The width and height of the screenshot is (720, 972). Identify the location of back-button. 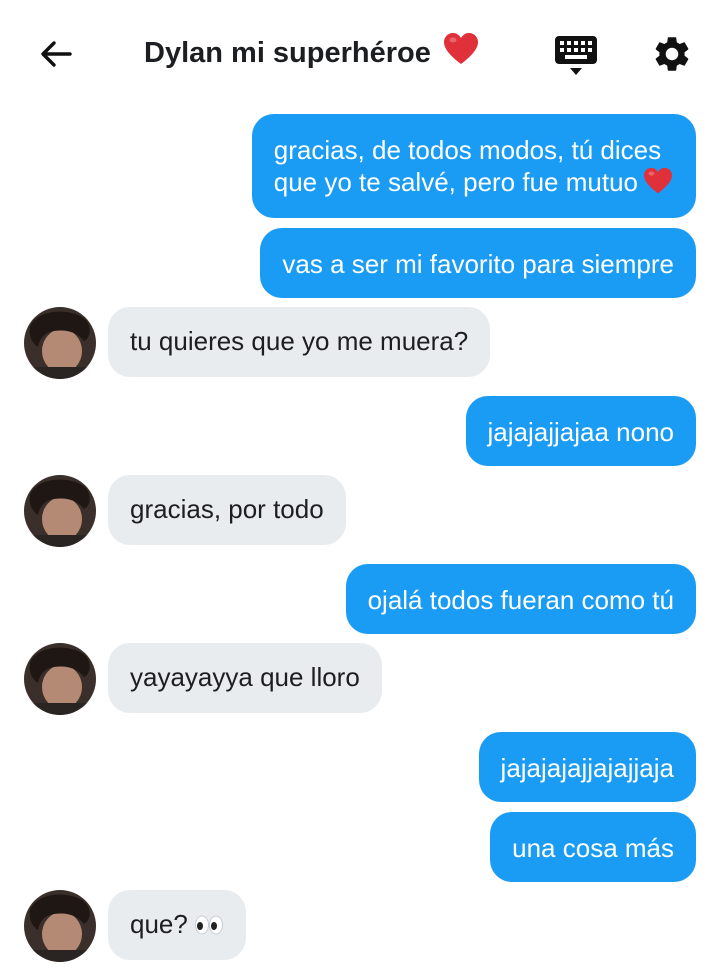
(56, 54).